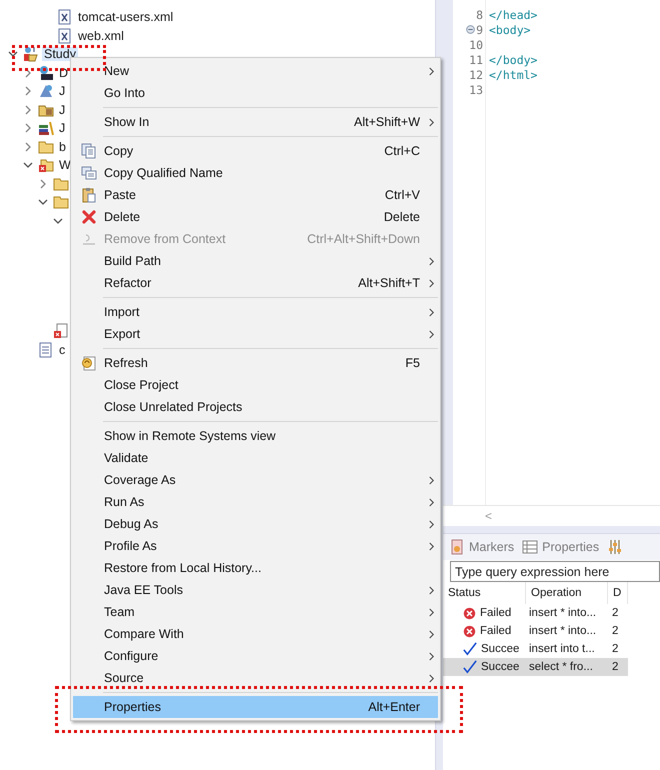 Image resolution: width=660 pixels, height=770 pixels. What do you see at coordinates (476, 59) in the screenshot?
I see `line-number: 11` at bounding box center [476, 59].